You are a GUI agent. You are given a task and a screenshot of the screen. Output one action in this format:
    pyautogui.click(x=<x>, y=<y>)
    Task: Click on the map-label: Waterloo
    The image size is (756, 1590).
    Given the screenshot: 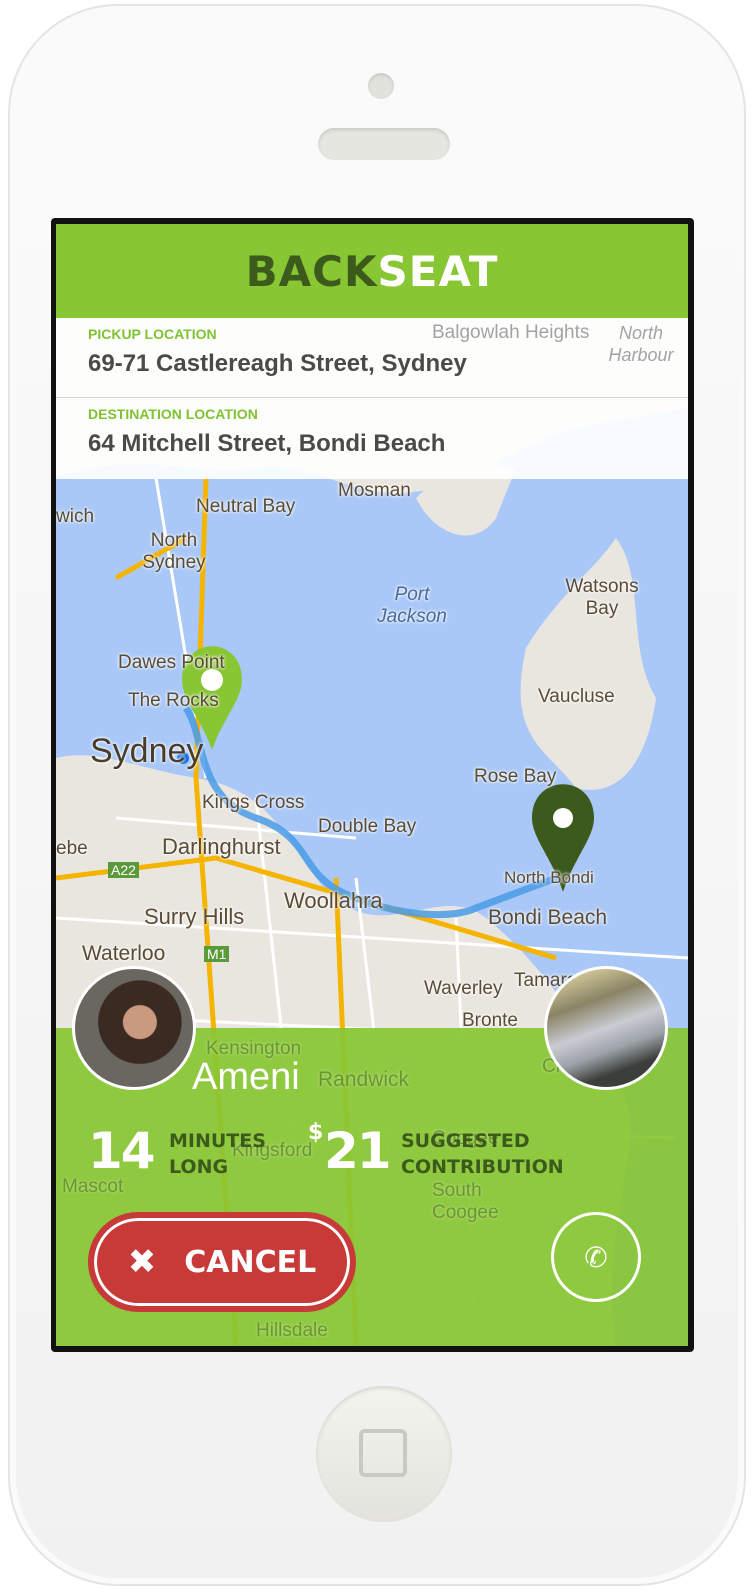 What is the action you would take?
    pyautogui.click(x=124, y=953)
    